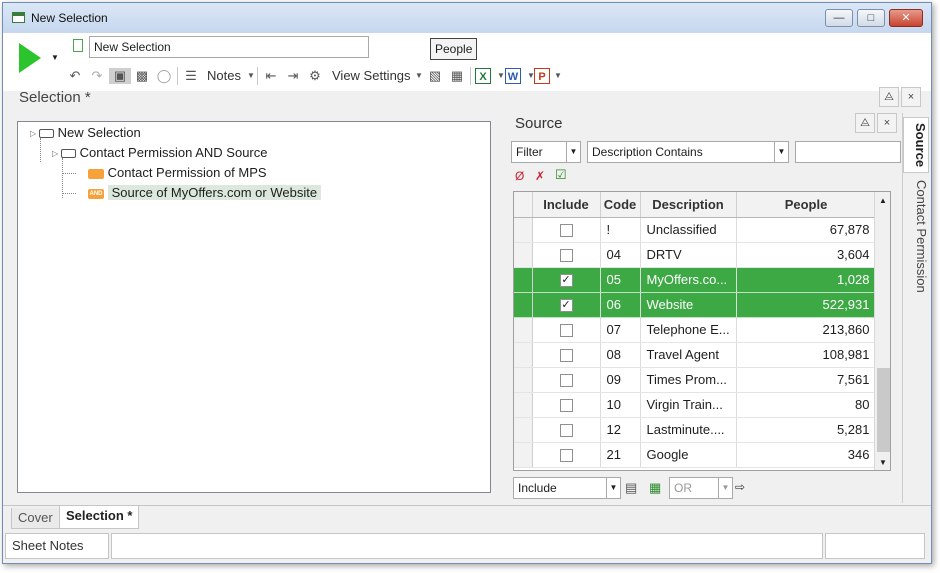 This screenshot has width=940, height=573. I want to click on powerpoint-dropdown-icon: ▼, so click(558, 76).